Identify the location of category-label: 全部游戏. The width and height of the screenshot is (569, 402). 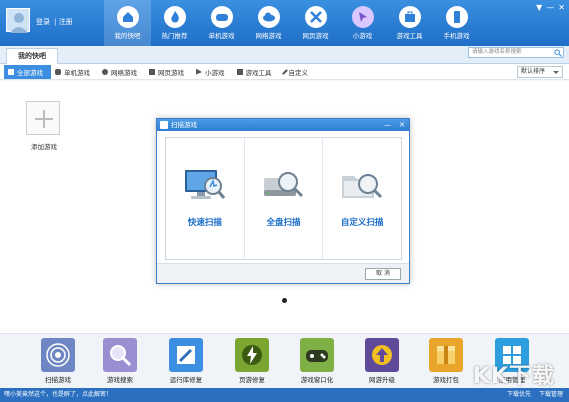
(30, 72).